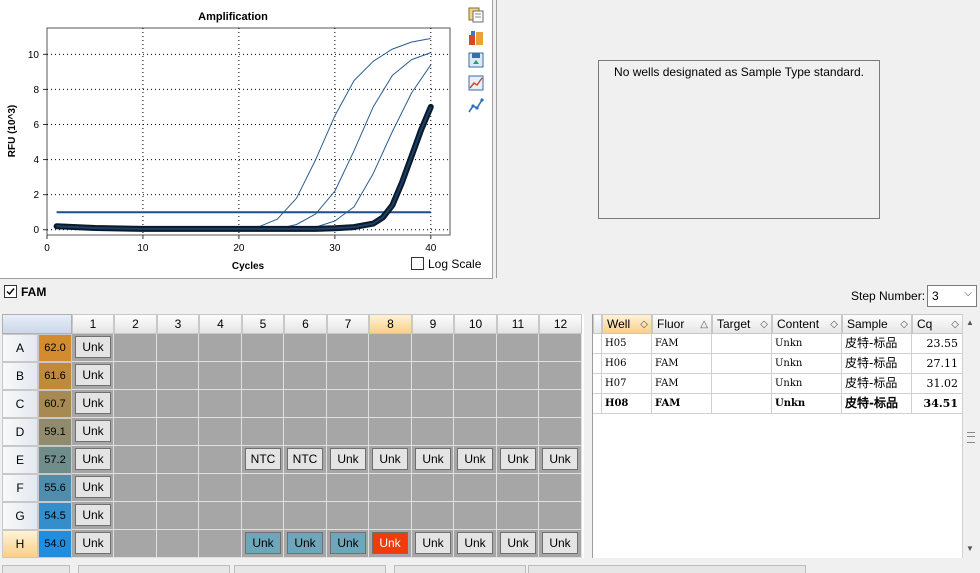 This screenshot has width=980, height=573. I want to click on plate-column-header: 6, so click(305, 324).